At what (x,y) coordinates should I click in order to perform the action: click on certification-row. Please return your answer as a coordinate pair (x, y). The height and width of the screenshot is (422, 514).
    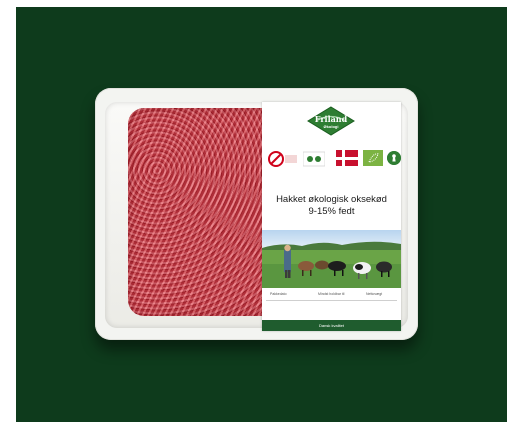
    Looking at the image, I should click on (334, 159).